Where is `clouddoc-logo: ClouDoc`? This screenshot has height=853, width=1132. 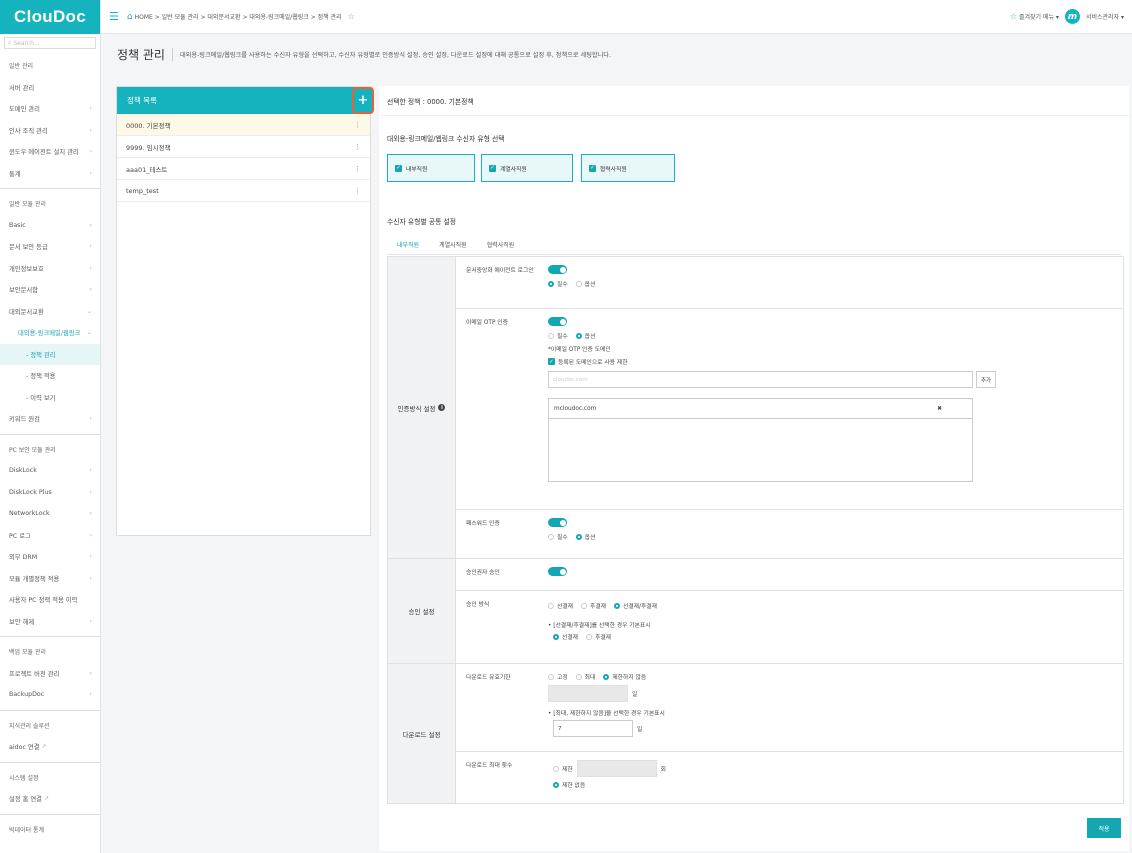 clouddoc-logo: ClouDoc is located at coordinates (50, 17).